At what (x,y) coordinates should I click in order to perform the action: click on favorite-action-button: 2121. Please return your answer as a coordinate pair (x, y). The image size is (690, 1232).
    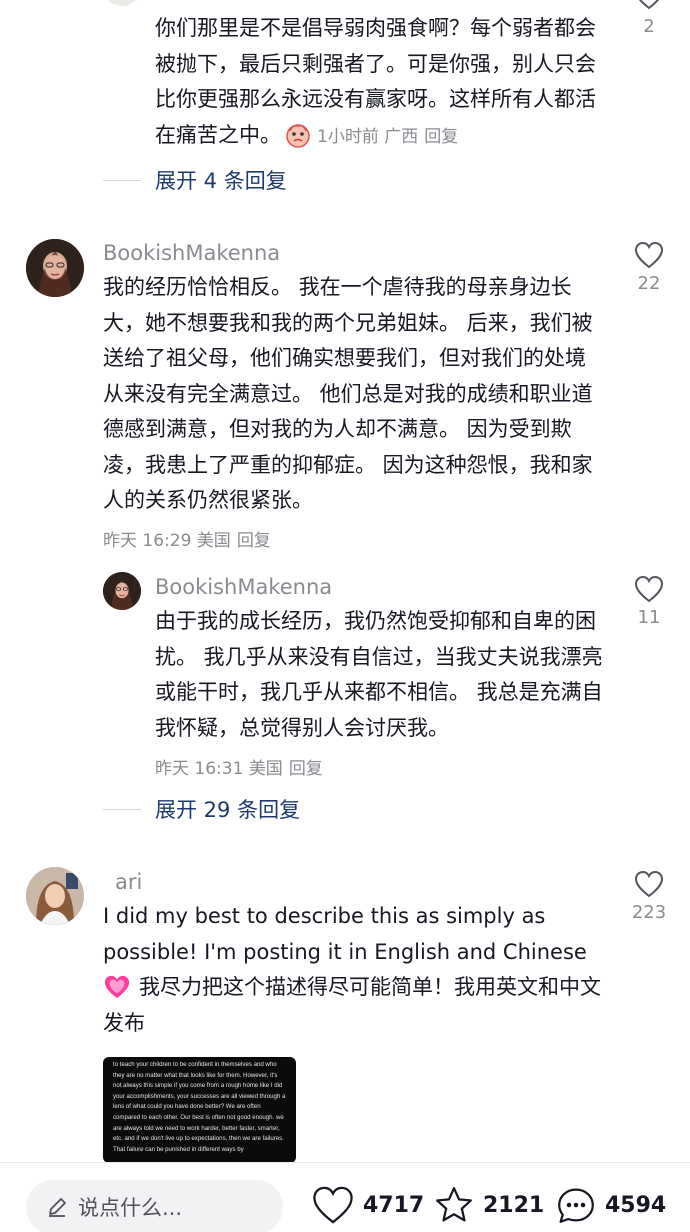
    Looking at the image, I should click on (488, 1205).